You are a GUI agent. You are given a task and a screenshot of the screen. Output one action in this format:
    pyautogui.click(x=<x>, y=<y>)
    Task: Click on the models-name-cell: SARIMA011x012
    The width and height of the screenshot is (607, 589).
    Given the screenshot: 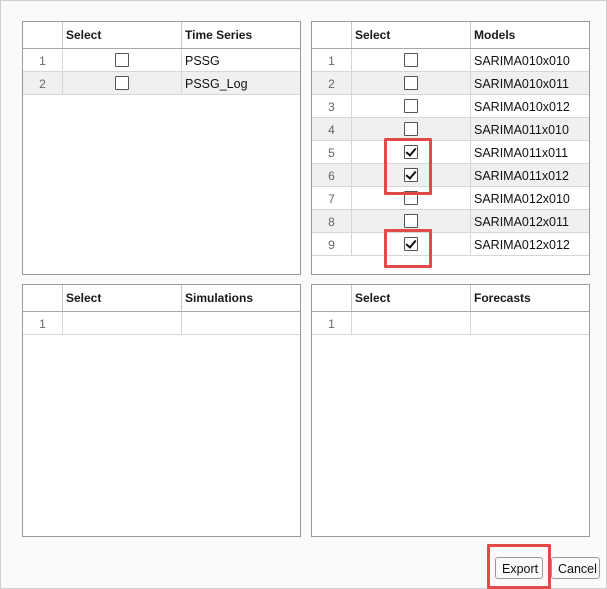 What is the action you would take?
    pyautogui.click(x=521, y=176)
    